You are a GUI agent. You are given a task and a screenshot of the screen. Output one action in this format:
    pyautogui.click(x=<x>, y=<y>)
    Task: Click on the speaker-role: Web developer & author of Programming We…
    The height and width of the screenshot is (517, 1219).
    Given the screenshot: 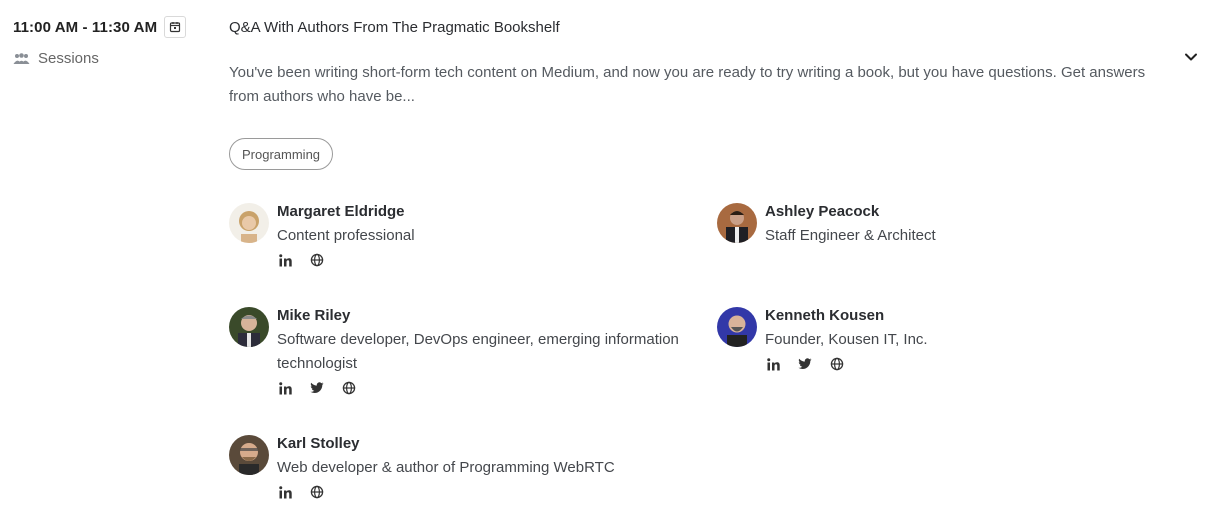 What is the action you would take?
    pyautogui.click(x=446, y=467)
    